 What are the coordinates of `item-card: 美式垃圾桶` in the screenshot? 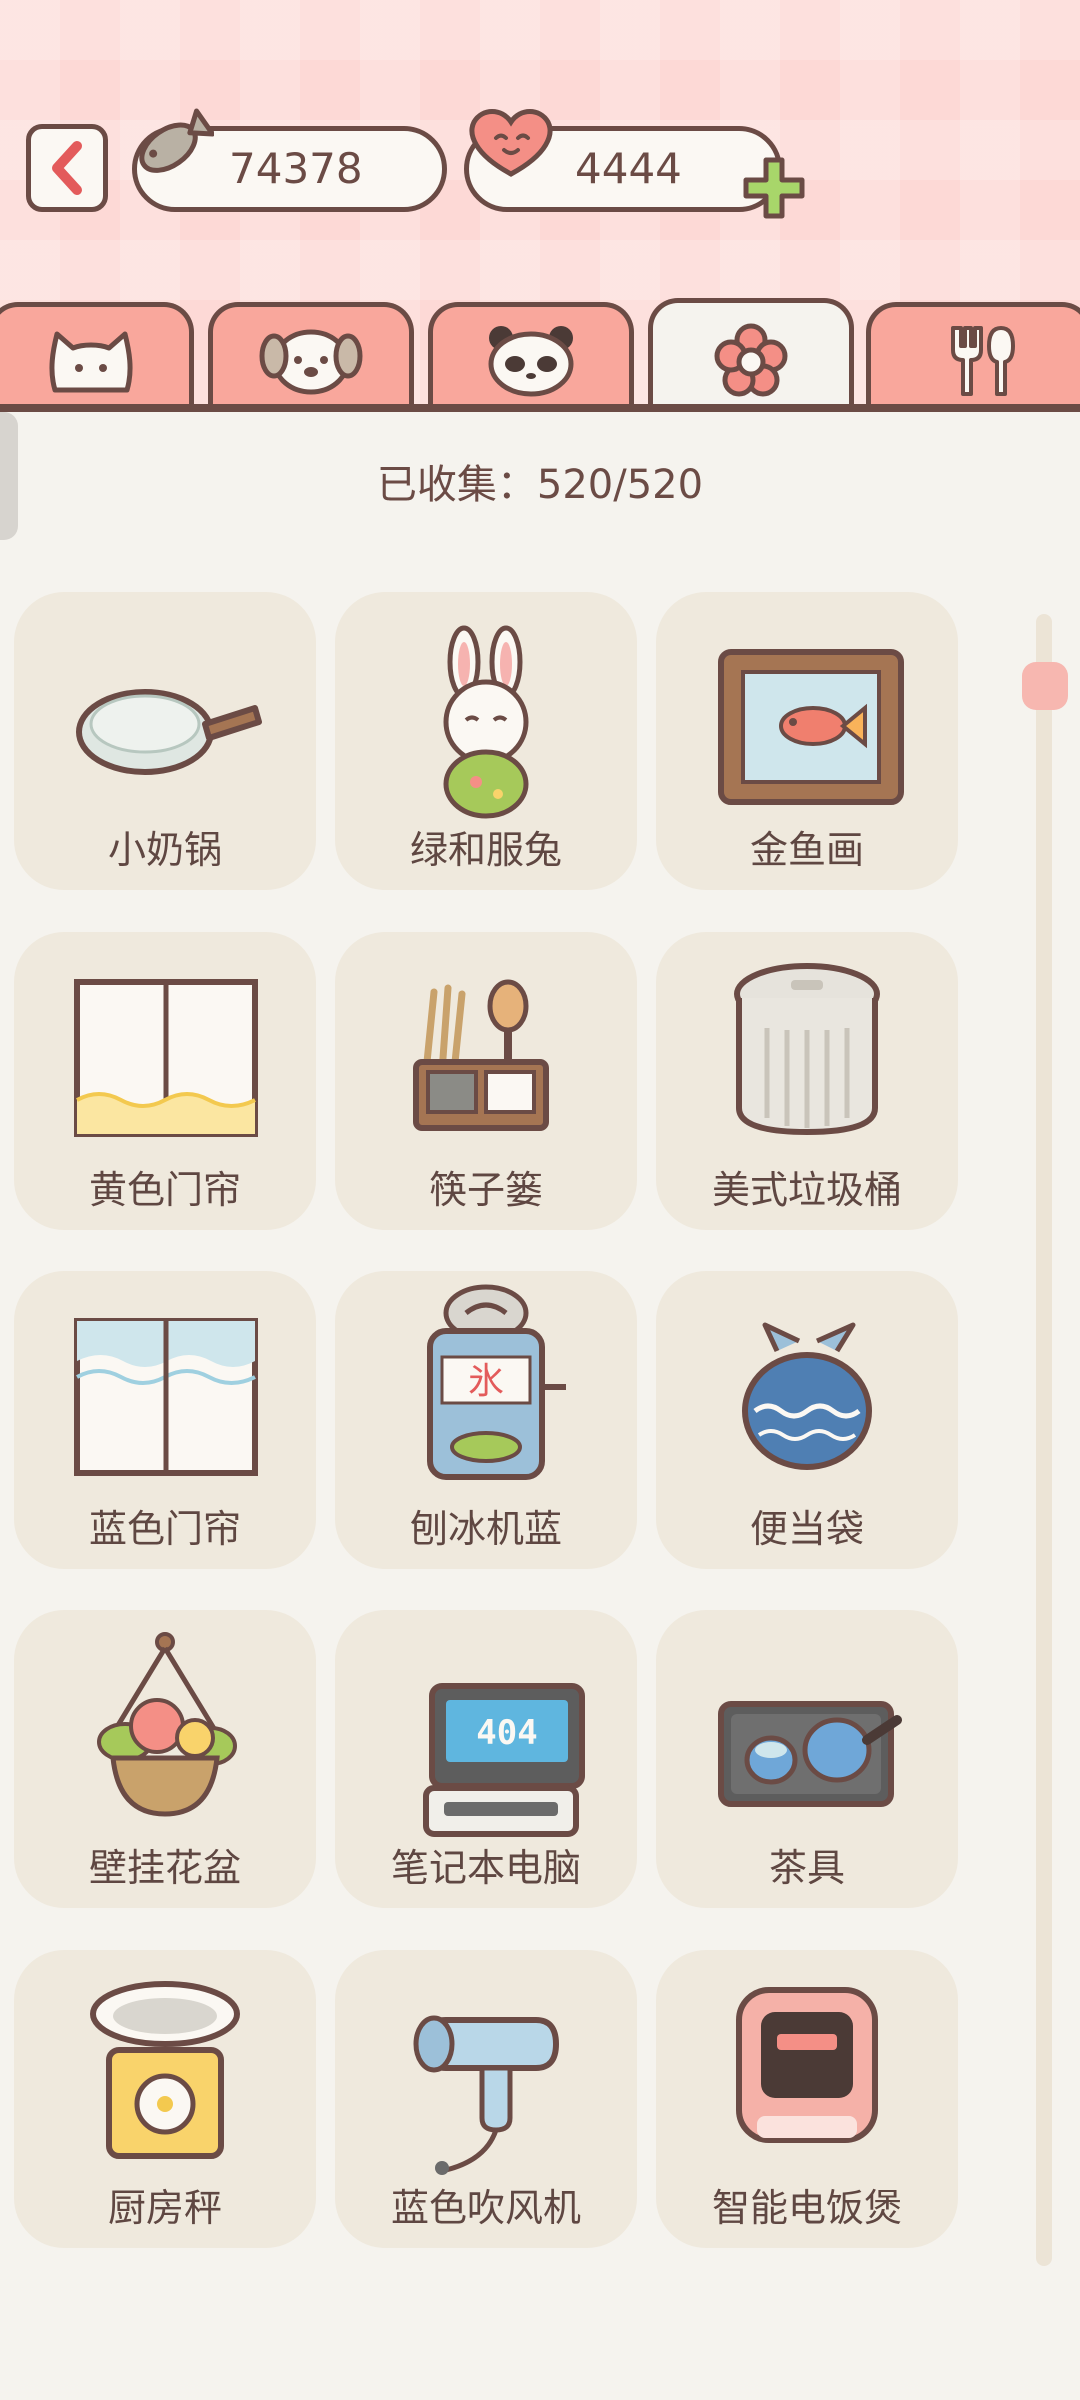 It's located at (807, 1081).